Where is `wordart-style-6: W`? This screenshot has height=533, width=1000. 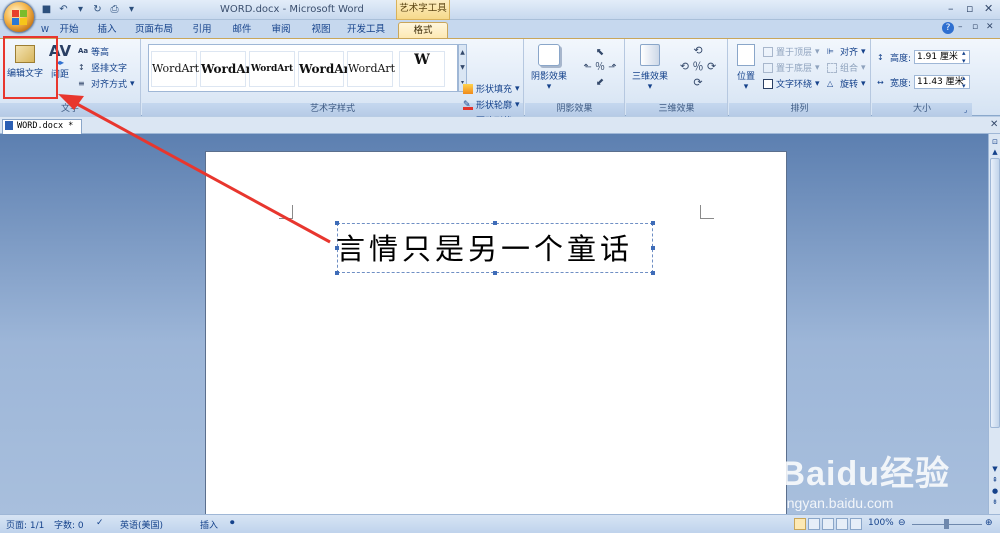
wordart-style-6: W is located at coordinates (422, 69).